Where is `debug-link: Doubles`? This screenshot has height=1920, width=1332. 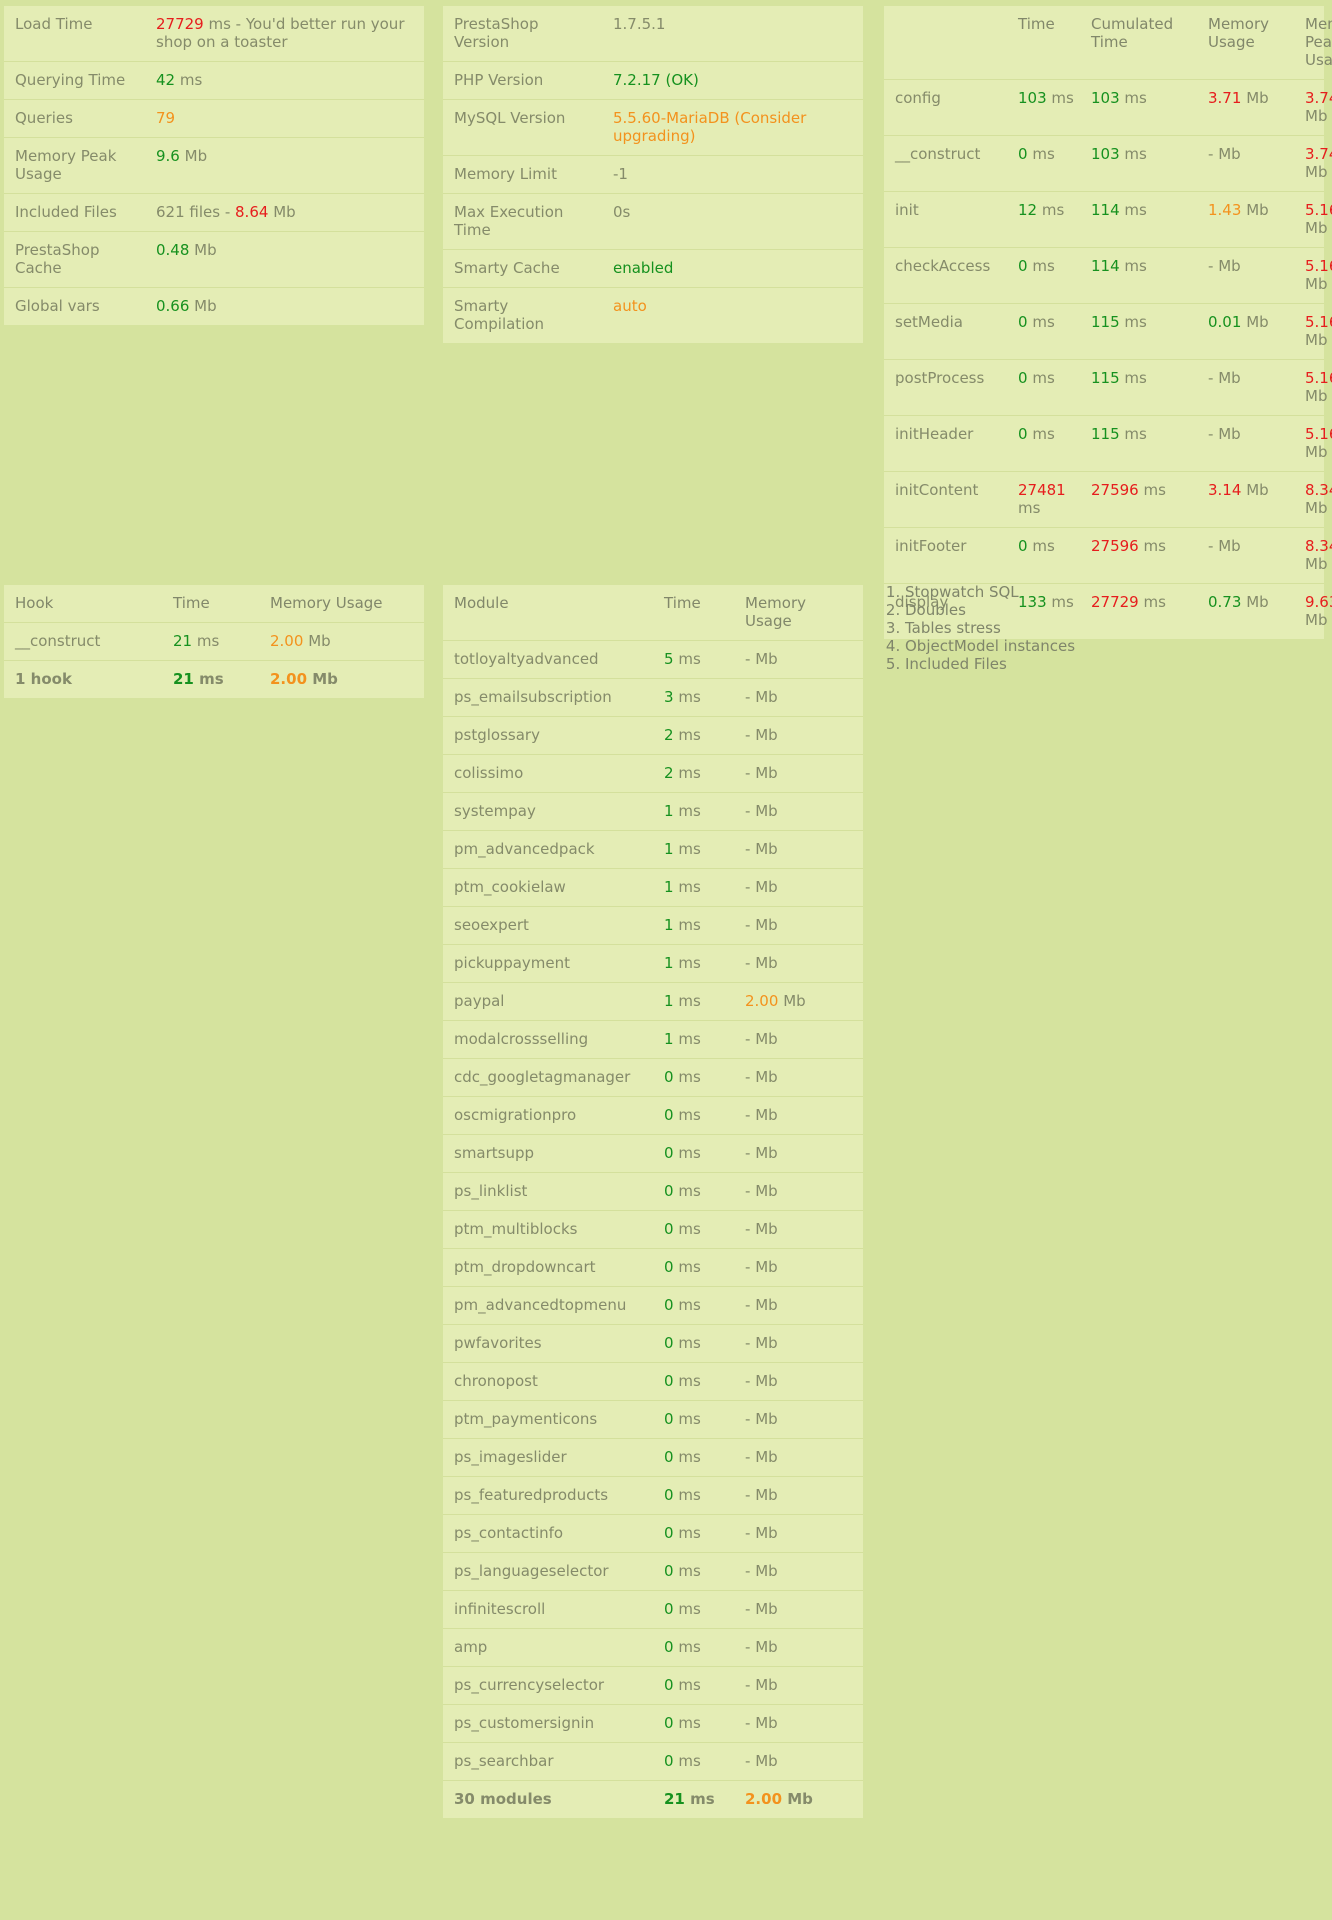
debug-link: Doubles is located at coordinates (1104, 610).